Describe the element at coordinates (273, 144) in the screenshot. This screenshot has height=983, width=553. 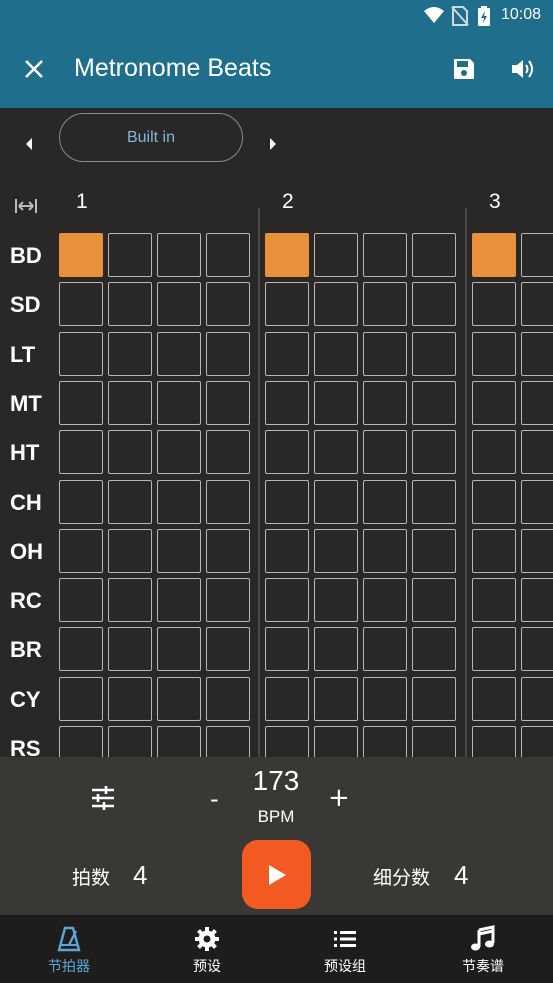
I see `next-preset-button` at that location.